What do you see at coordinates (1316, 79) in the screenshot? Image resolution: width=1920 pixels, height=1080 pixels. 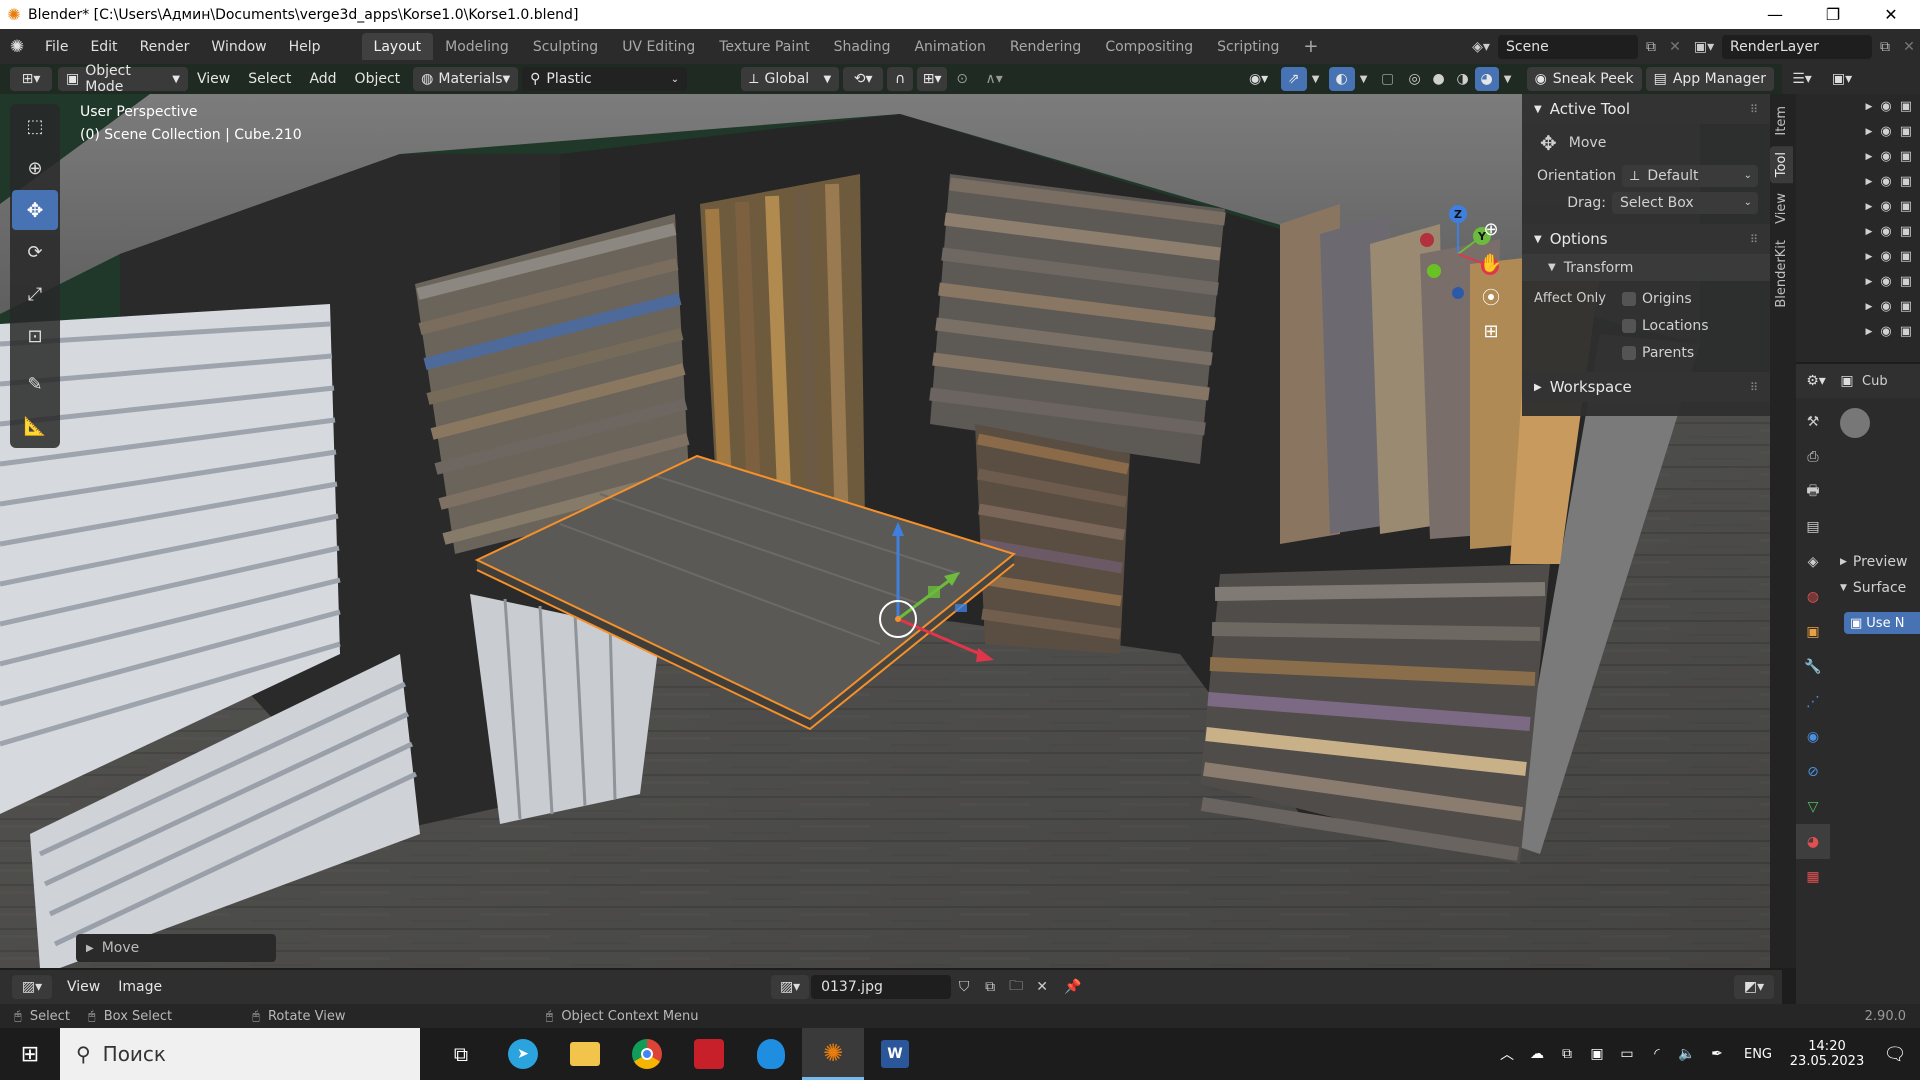 I see `gizmo-menu-icon: ▼` at bounding box center [1316, 79].